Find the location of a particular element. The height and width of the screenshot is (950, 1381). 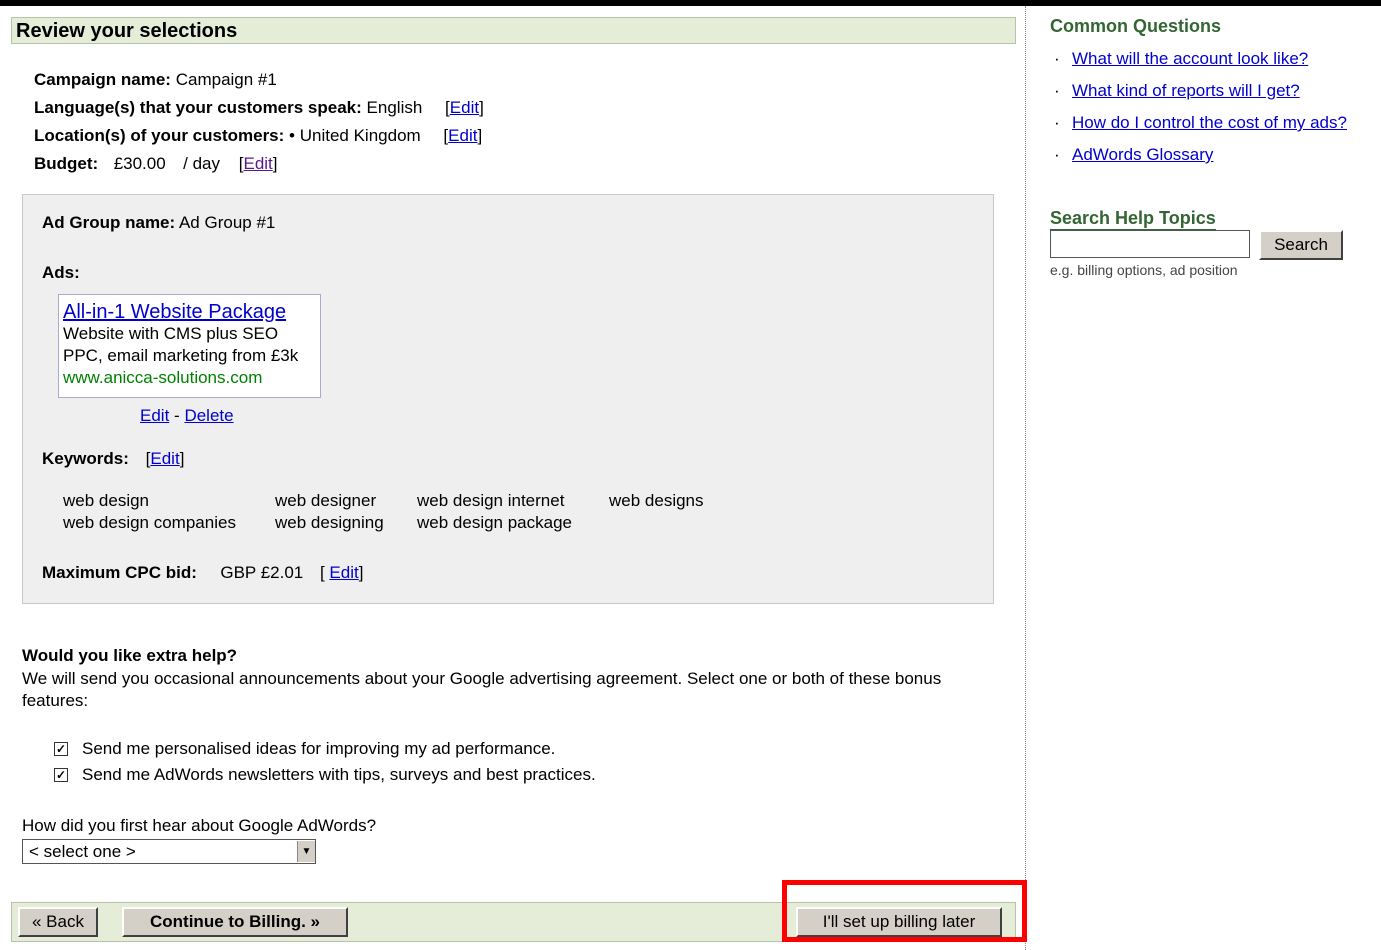

list-item: · AdWords Glossary is located at coordinates (1134, 154).